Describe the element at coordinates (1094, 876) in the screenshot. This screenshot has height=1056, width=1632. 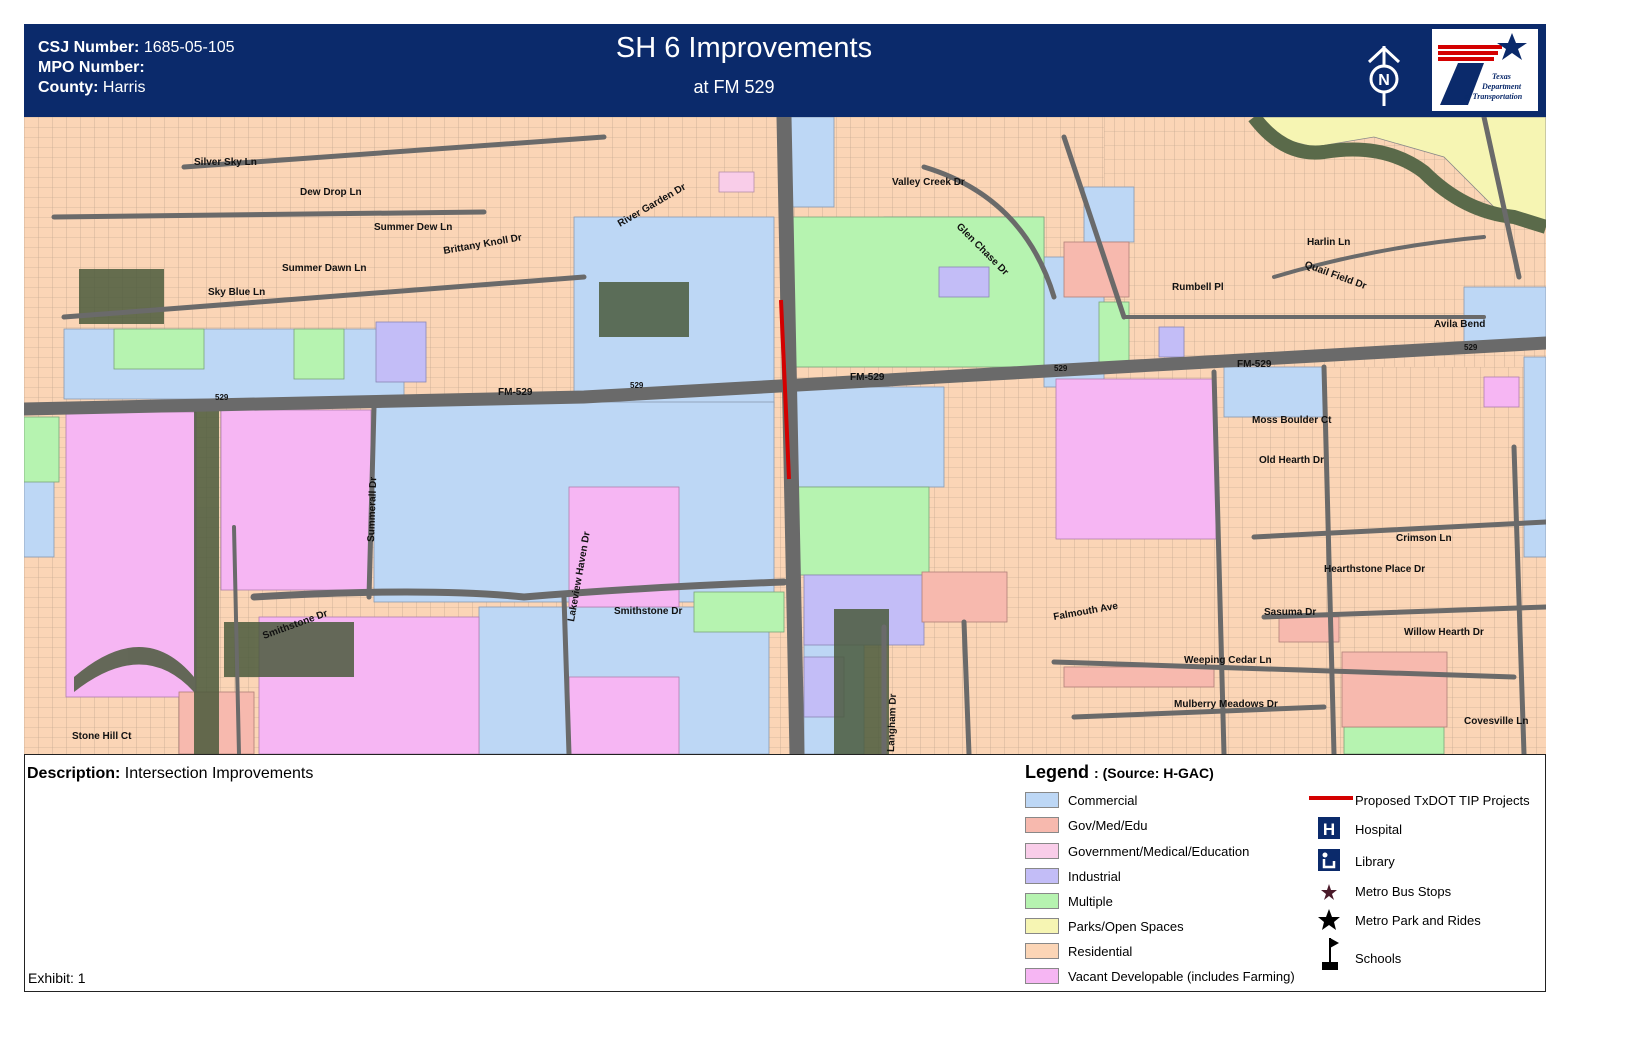
I see `legend-label: Industrial` at that location.